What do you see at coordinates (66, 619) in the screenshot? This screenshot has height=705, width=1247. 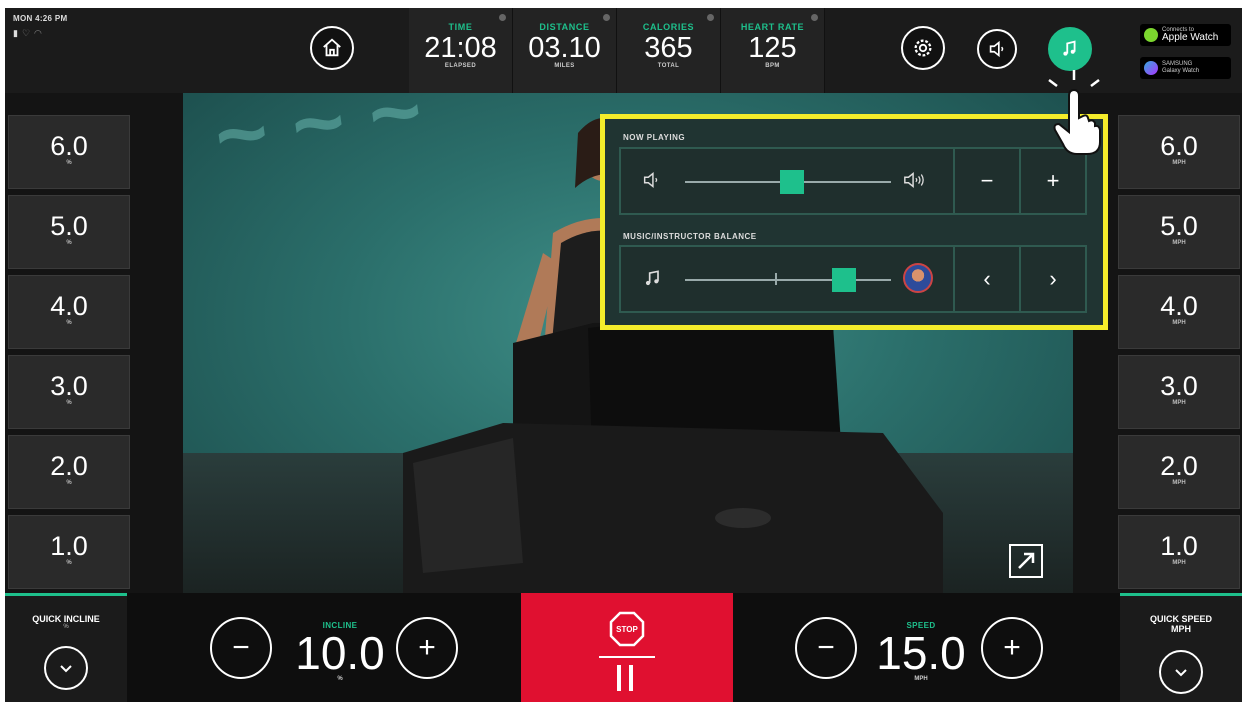 I see `quick-incline-title: QUICK INCLINE` at bounding box center [66, 619].